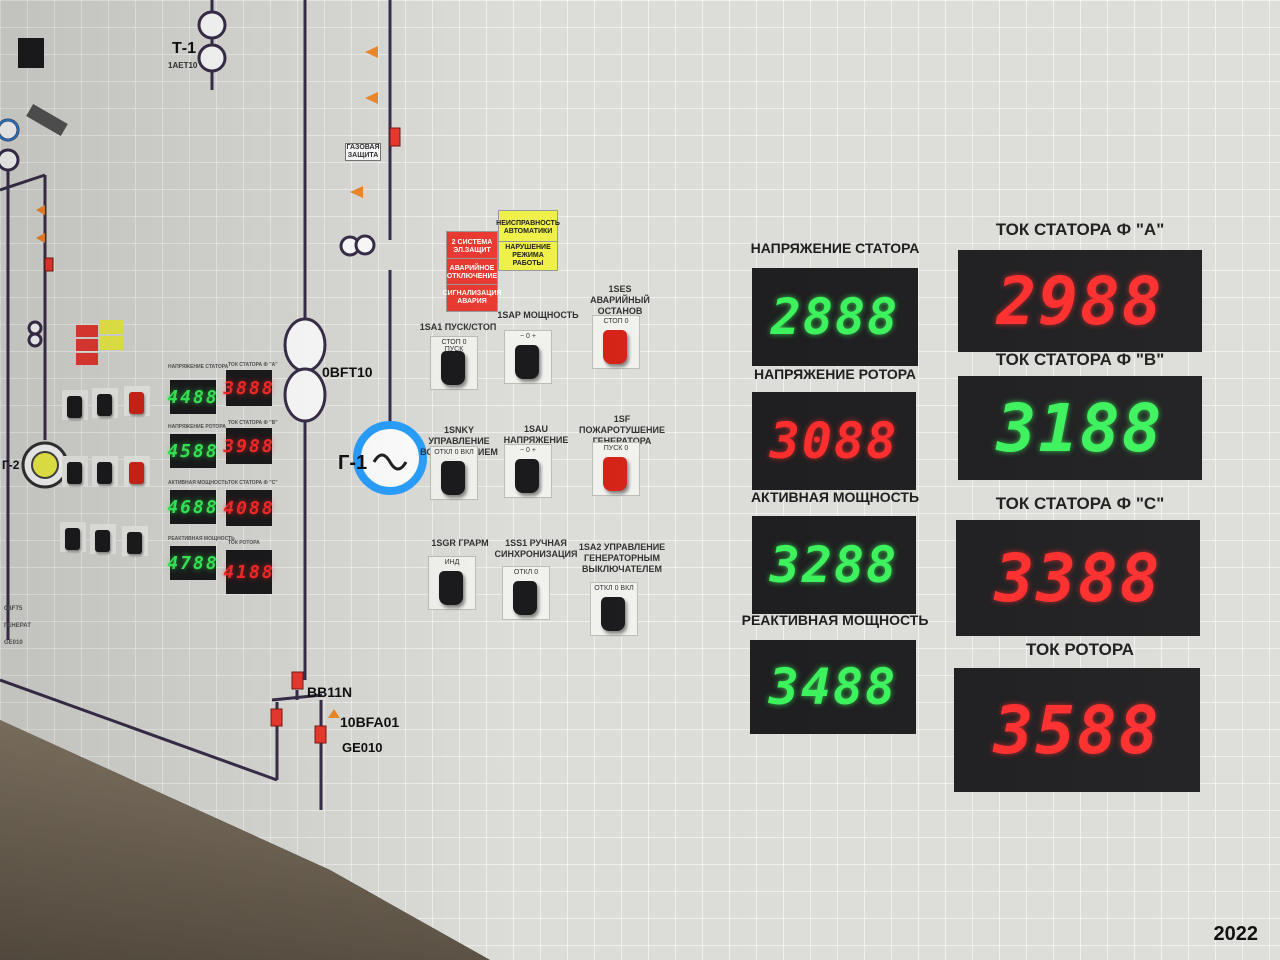 The height and width of the screenshot is (960, 1280). Describe the element at coordinates (192, 507) in the screenshot. I see `small-display-green-3: 4688` at that location.